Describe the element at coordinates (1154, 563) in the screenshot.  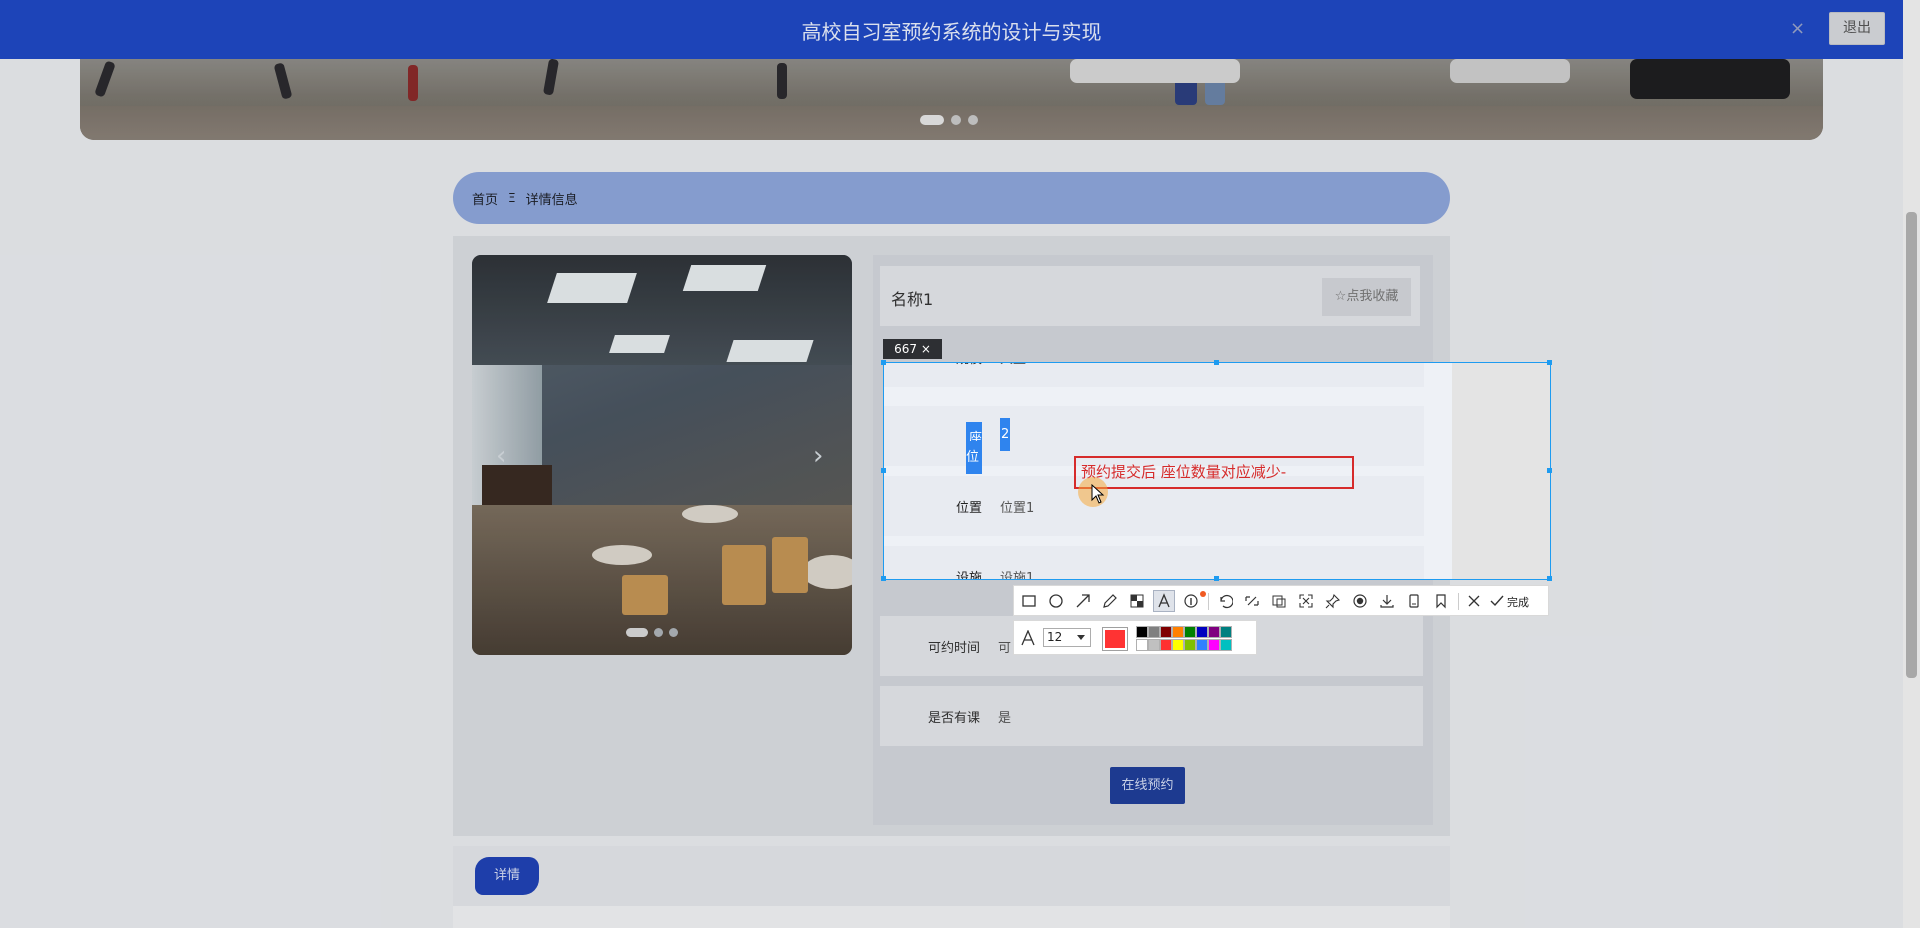
I see `info-row-facilities: 设施 设施1` at that location.